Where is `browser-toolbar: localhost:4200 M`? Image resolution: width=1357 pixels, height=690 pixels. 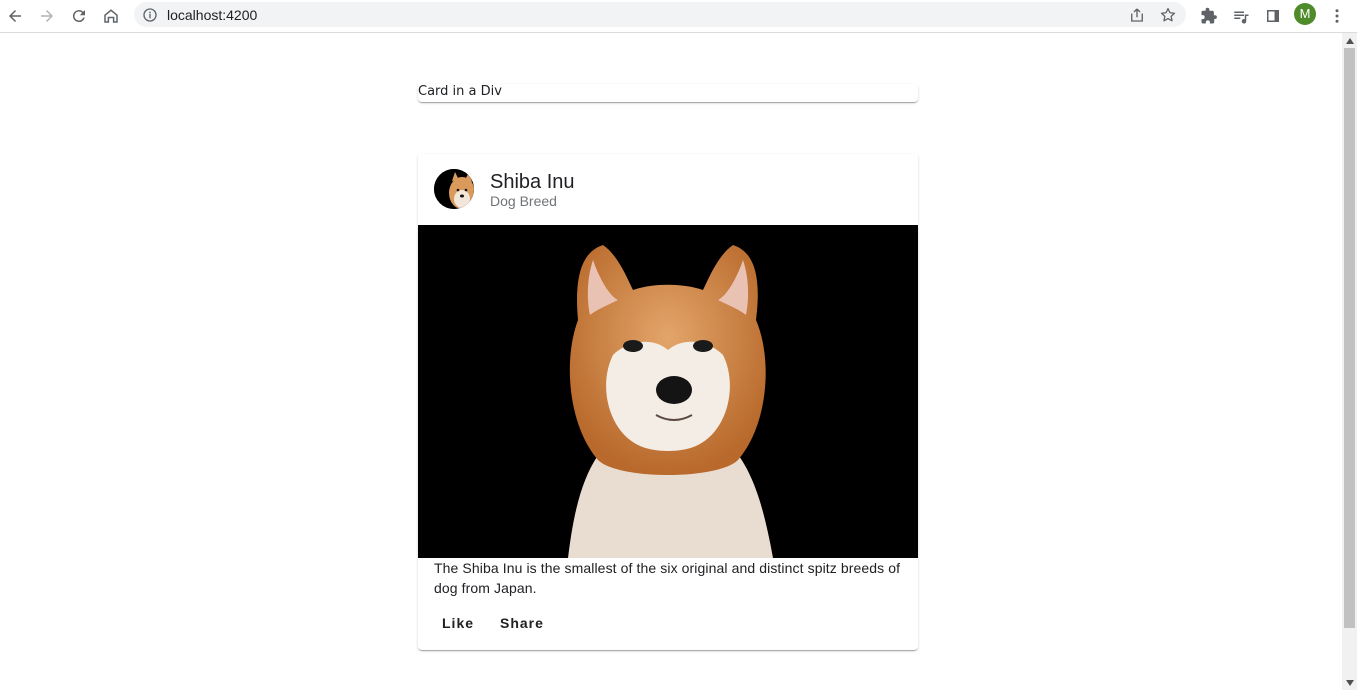
browser-toolbar: localhost:4200 M is located at coordinates (678, 16).